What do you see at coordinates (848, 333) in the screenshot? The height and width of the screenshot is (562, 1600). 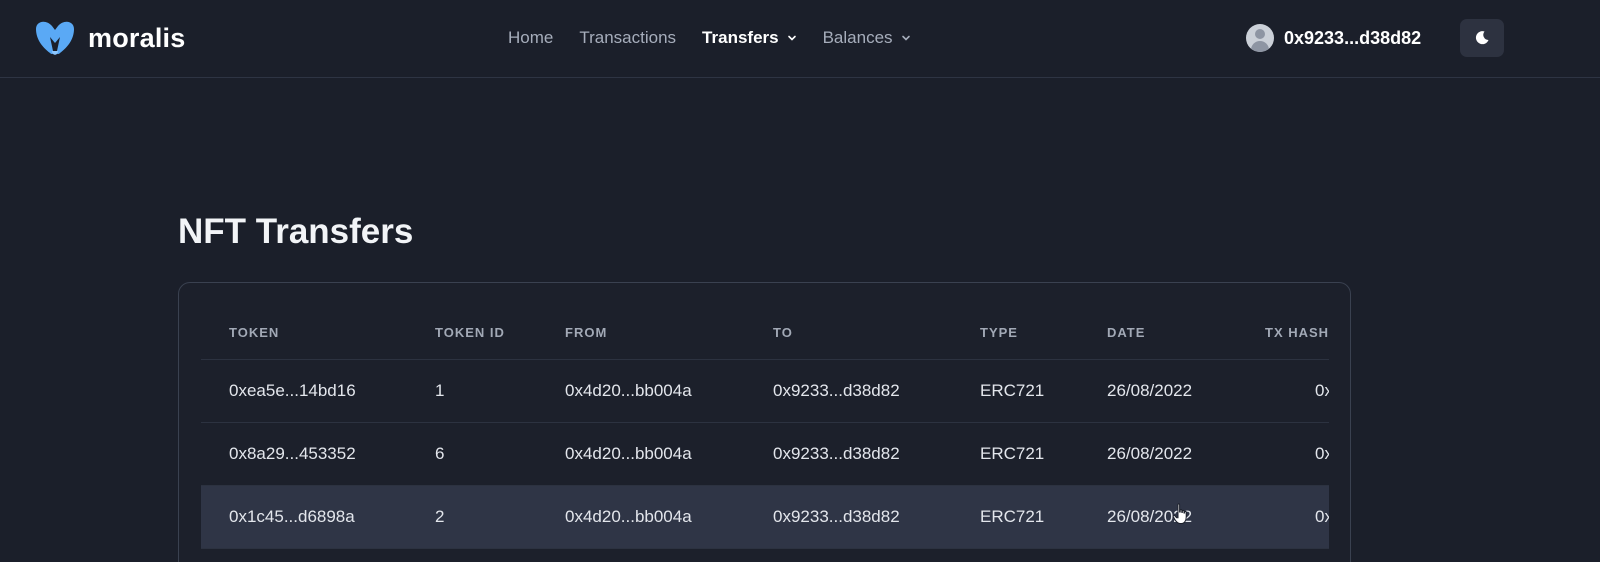 I see `column-header-to: TO` at bounding box center [848, 333].